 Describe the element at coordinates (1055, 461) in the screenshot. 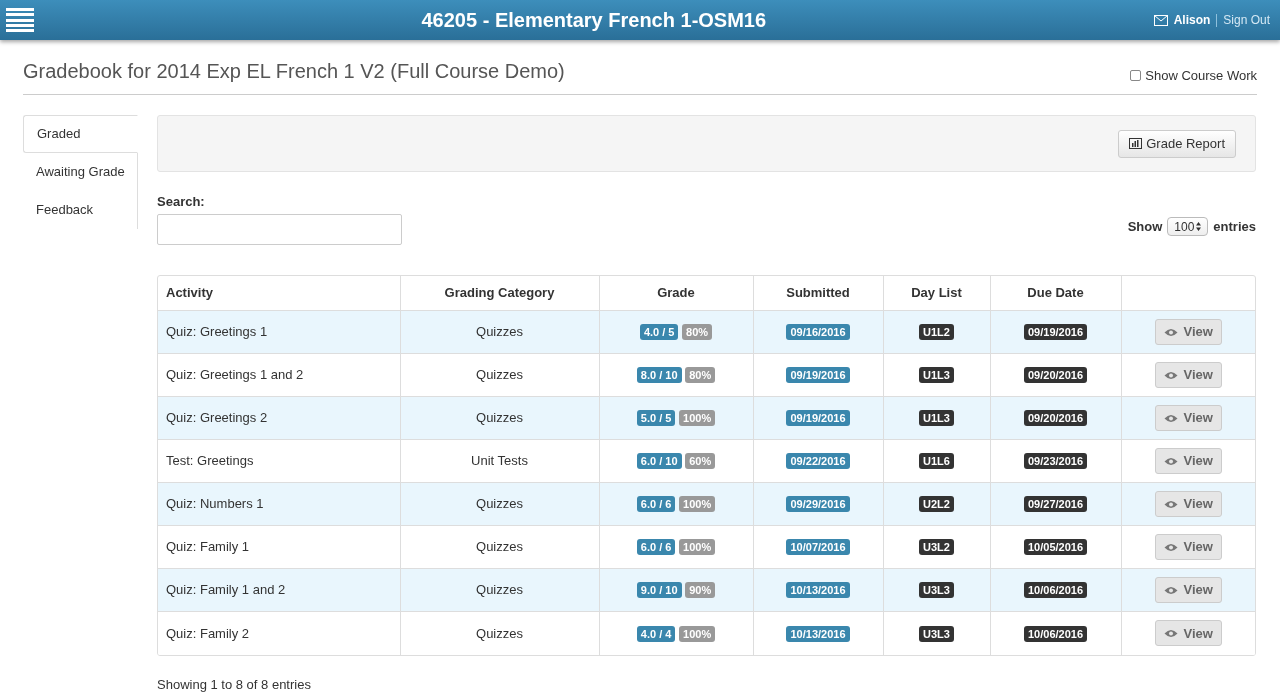

I see `date-badge: 09/23/2016` at that location.